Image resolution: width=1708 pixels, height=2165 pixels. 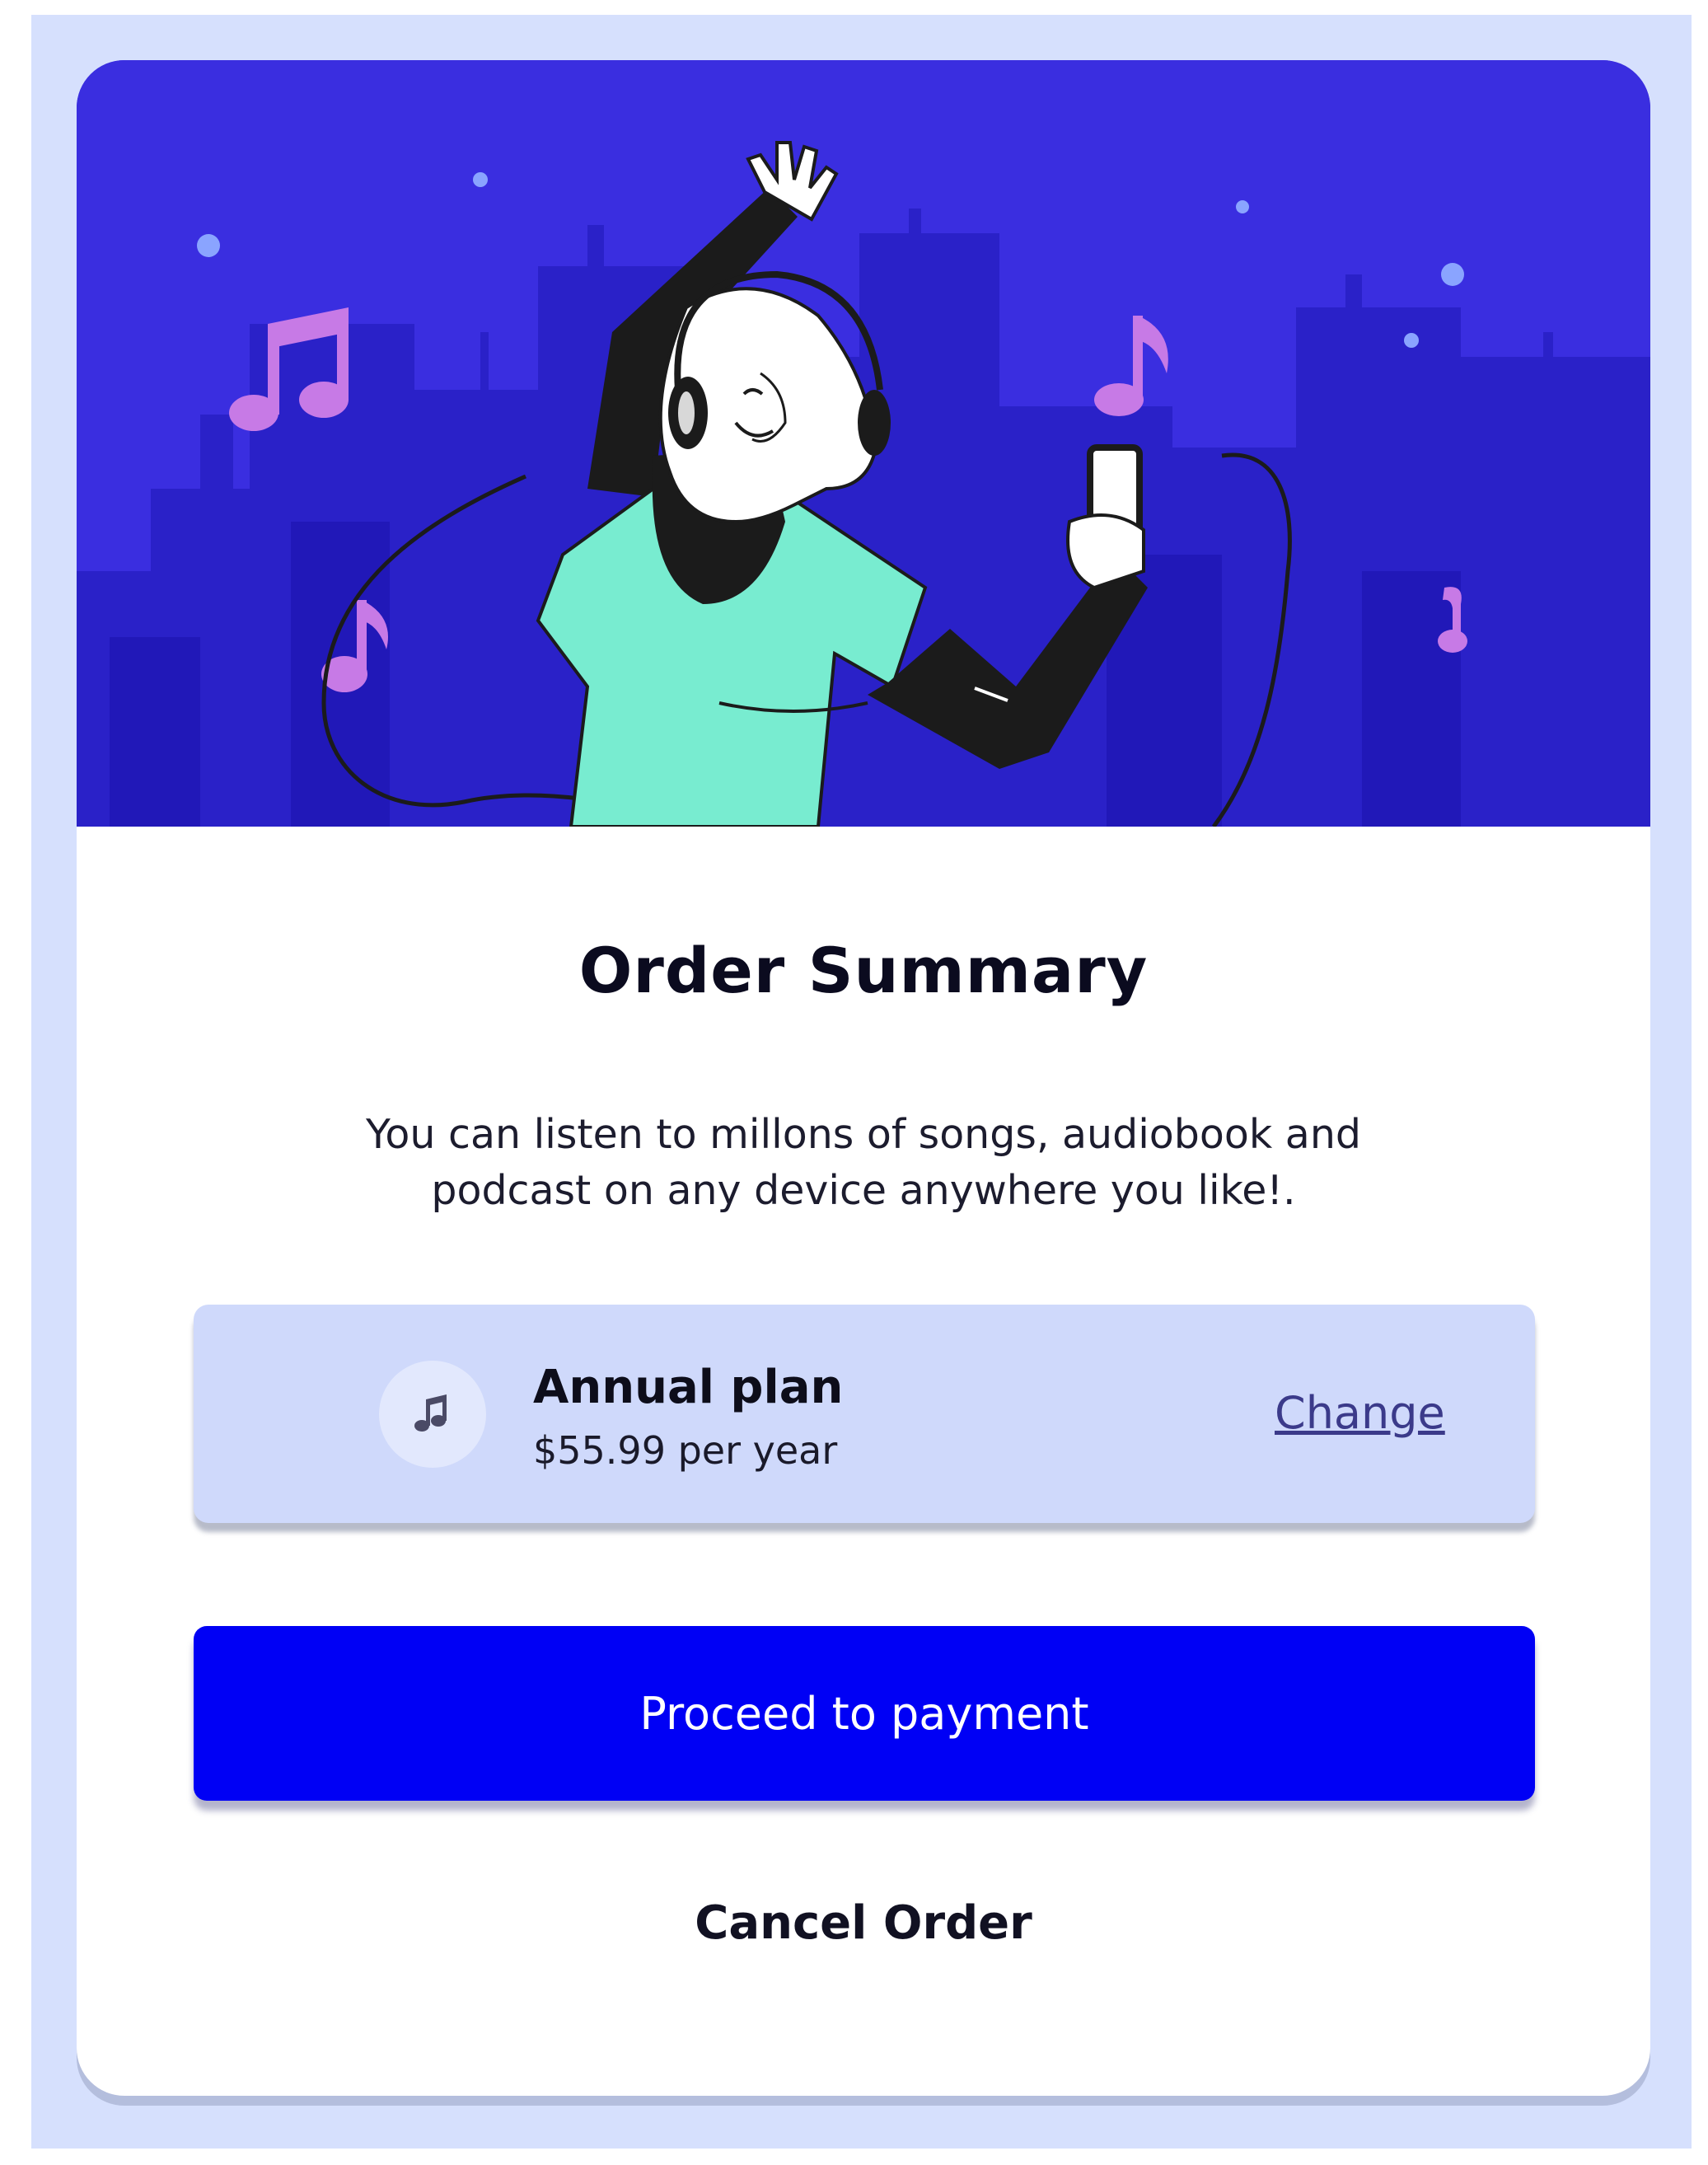 I want to click on plan-name: Annual plan, so click(x=688, y=1387).